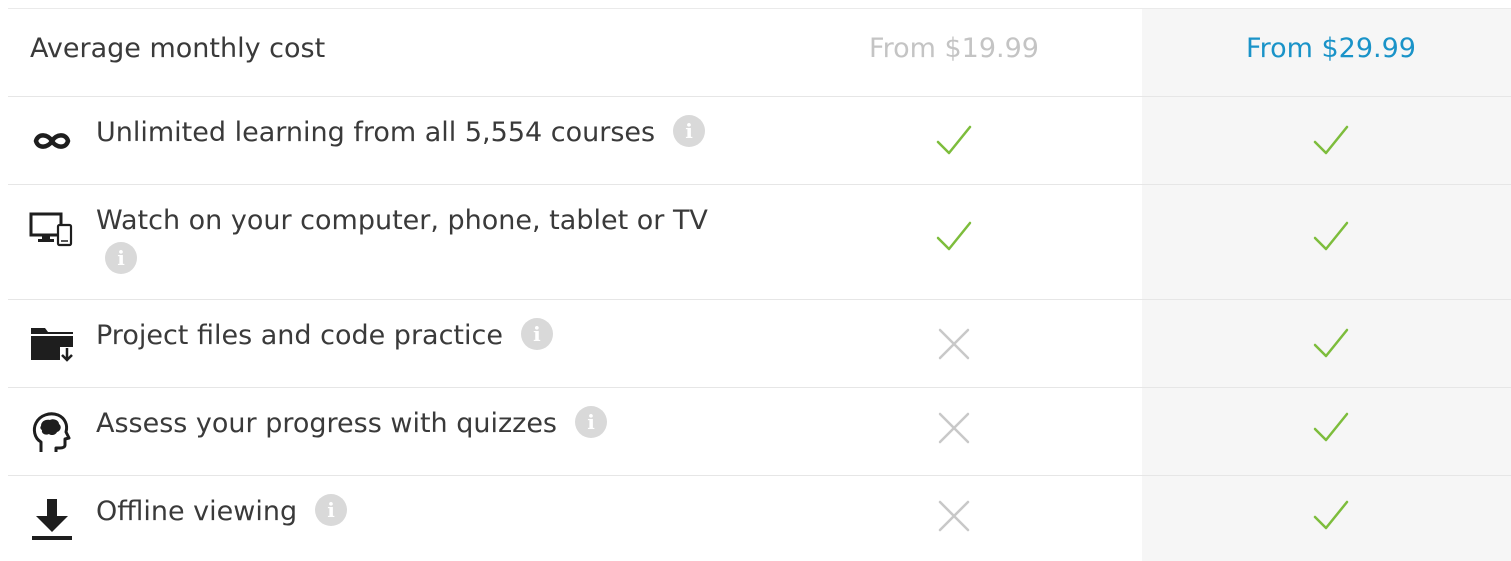 Image resolution: width=1511 pixels, height=561 pixels. What do you see at coordinates (954, 48) in the screenshot?
I see `basic-price: From $19.99` at bounding box center [954, 48].